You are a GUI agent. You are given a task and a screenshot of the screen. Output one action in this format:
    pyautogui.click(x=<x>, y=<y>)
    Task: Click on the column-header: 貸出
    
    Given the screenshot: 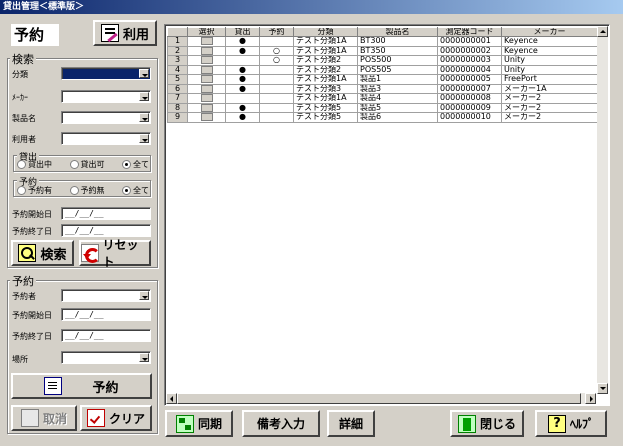 What is the action you would take?
    pyautogui.click(x=242, y=32)
    